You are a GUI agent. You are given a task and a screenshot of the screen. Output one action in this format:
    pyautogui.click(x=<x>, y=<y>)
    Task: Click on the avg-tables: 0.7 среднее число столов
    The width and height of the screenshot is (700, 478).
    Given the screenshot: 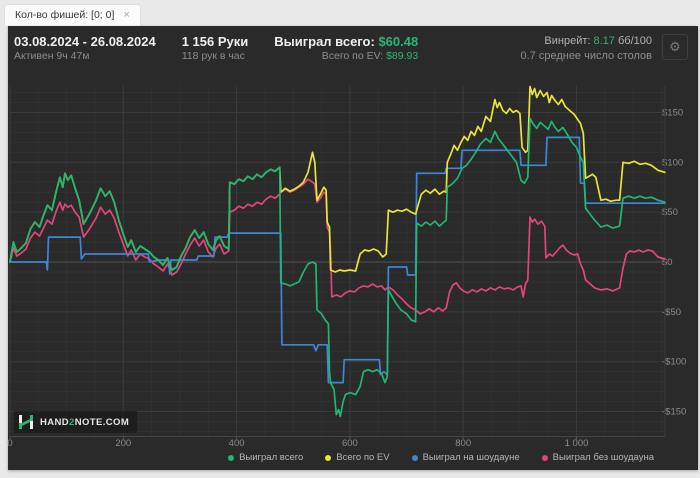 What is the action you would take?
    pyautogui.click(x=586, y=56)
    